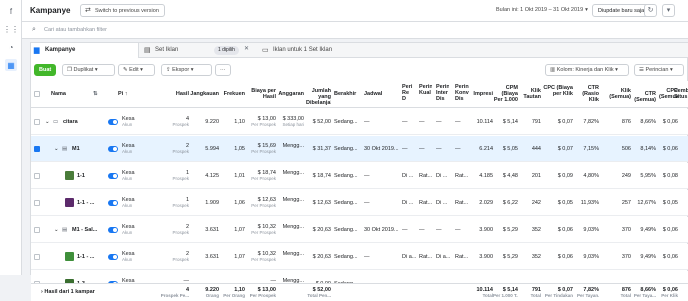  I want to click on col-link-clicks: Klik Tautan, so click(531, 94).